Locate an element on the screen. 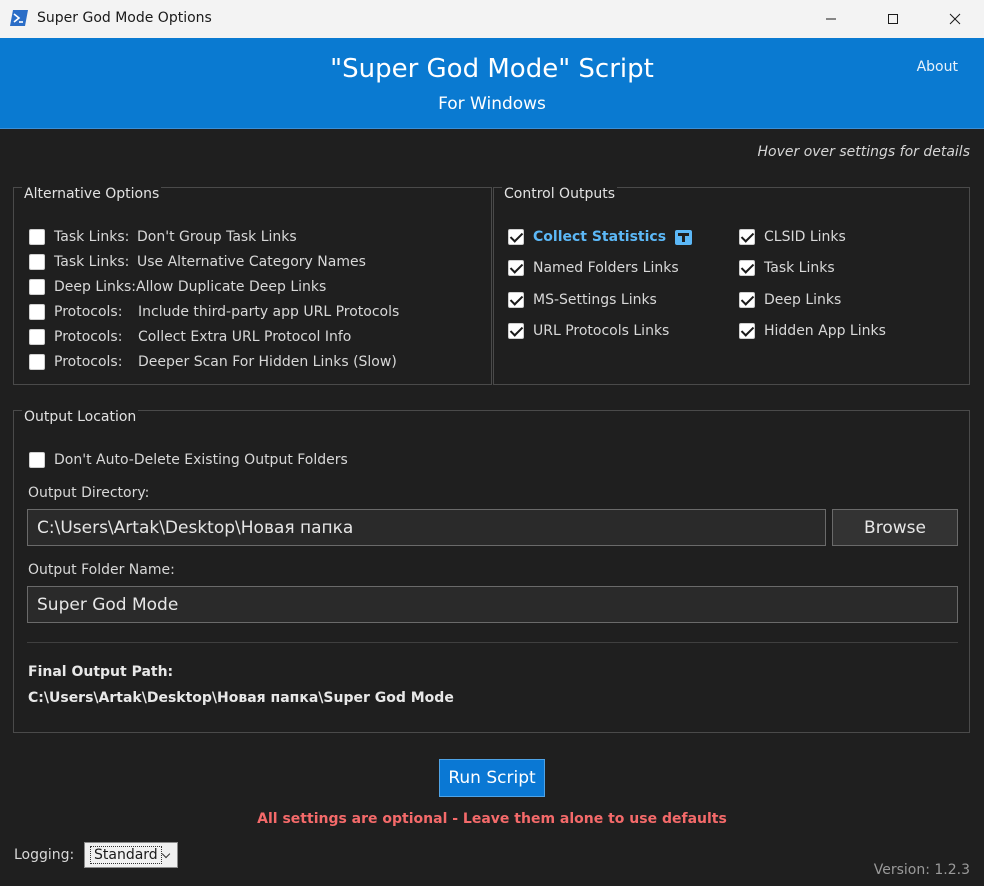 This screenshot has height=886, width=984. alt-option-label: Deeper Scan For Hidden Links (Slow) is located at coordinates (267, 362).